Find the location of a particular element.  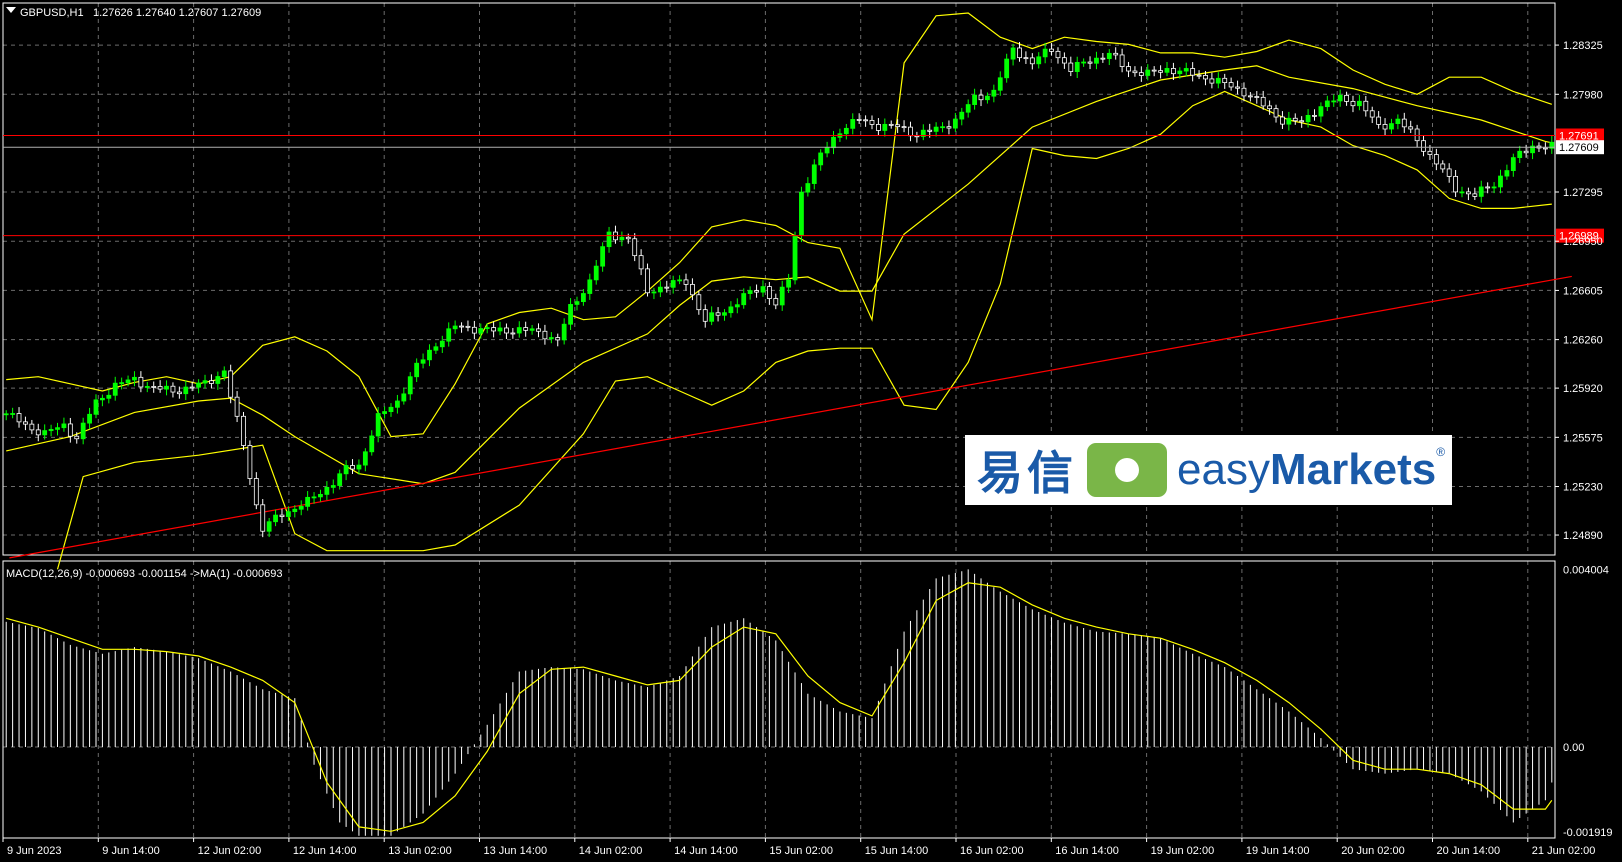

time-tick-label: 20 Jun 14:00 is located at coordinates (1469, 851).